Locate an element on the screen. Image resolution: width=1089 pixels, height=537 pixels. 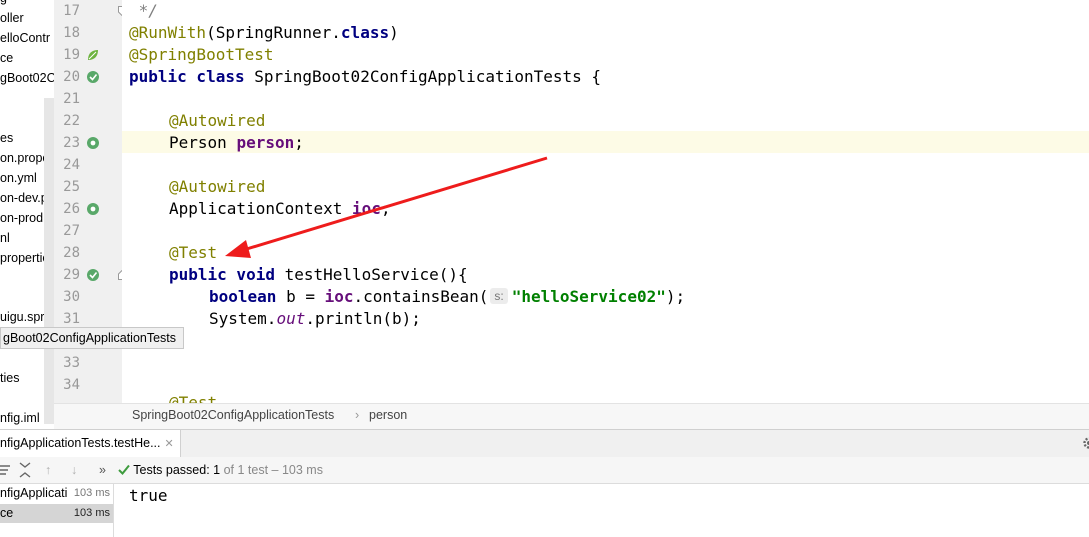
tree-item: es is located at coordinates (6, 138).